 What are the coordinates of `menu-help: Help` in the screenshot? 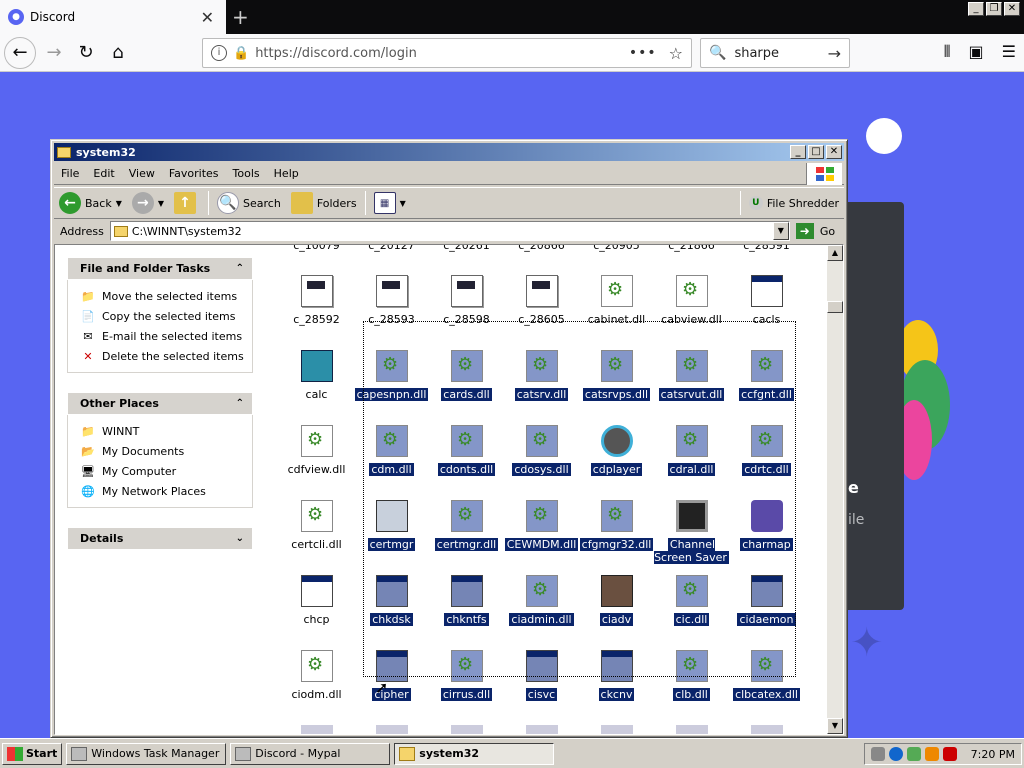 It's located at (286, 173).